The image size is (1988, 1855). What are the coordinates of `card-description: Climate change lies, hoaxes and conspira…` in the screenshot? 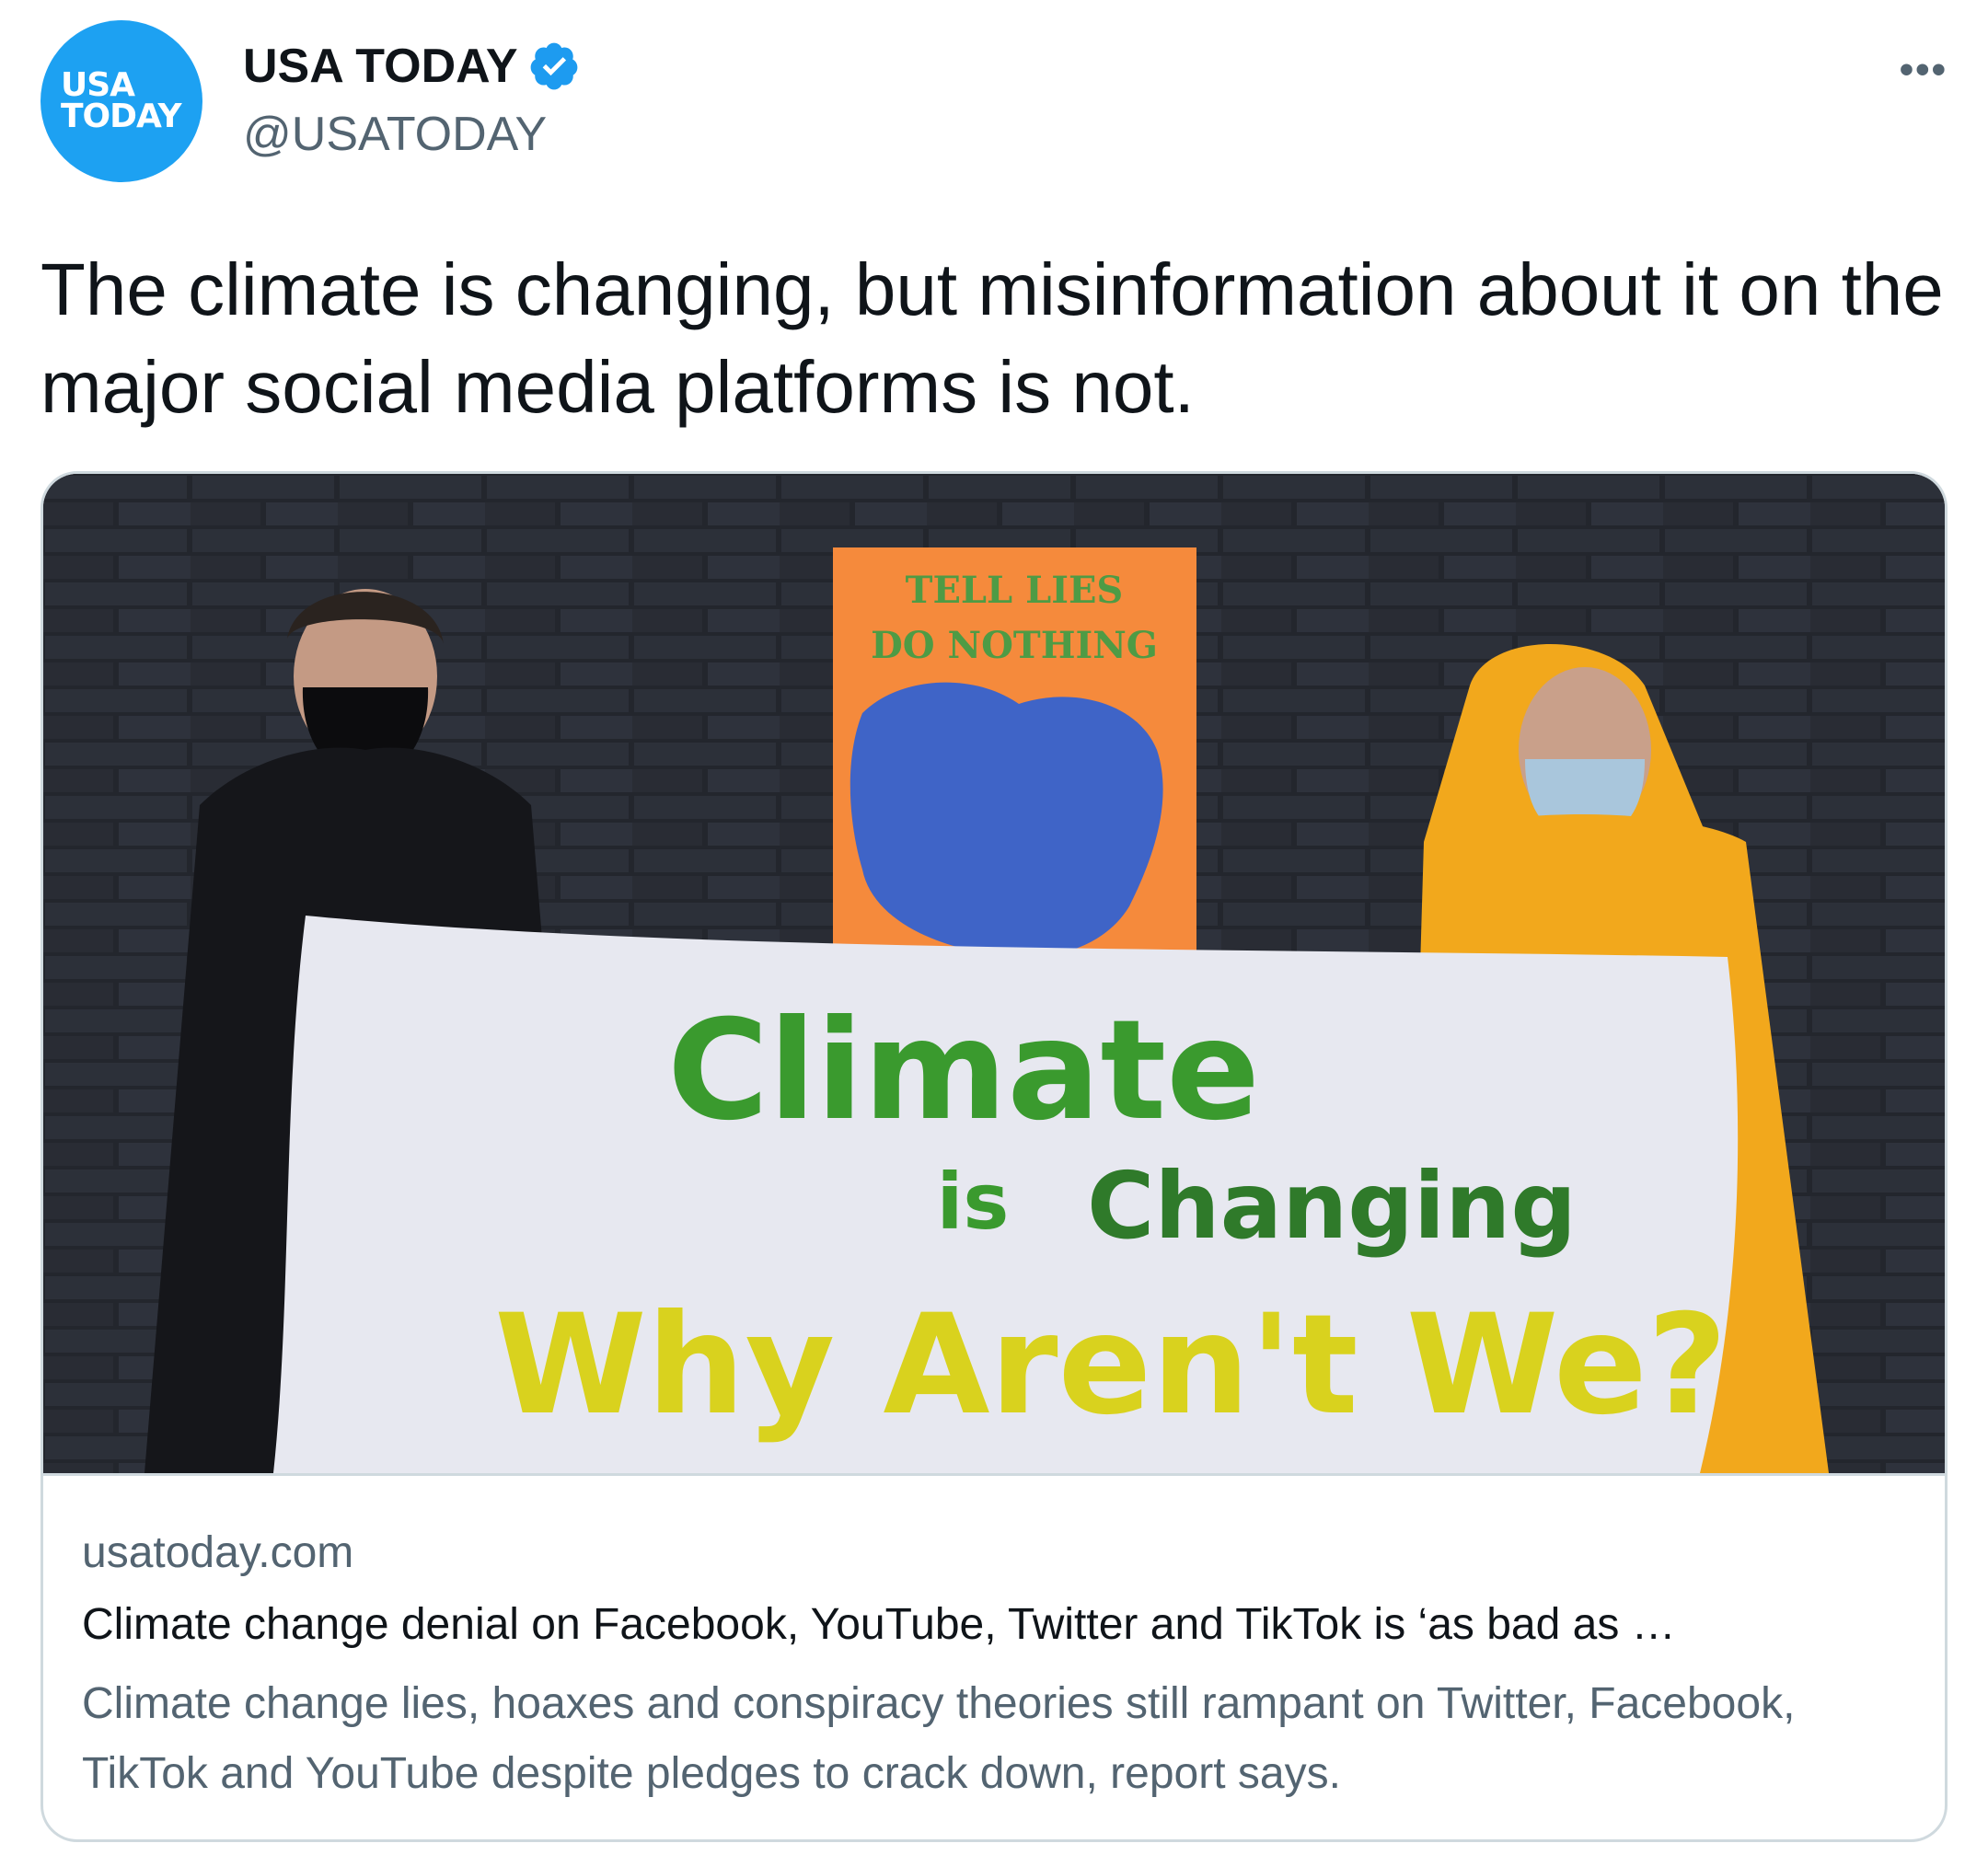 It's located at (939, 1738).